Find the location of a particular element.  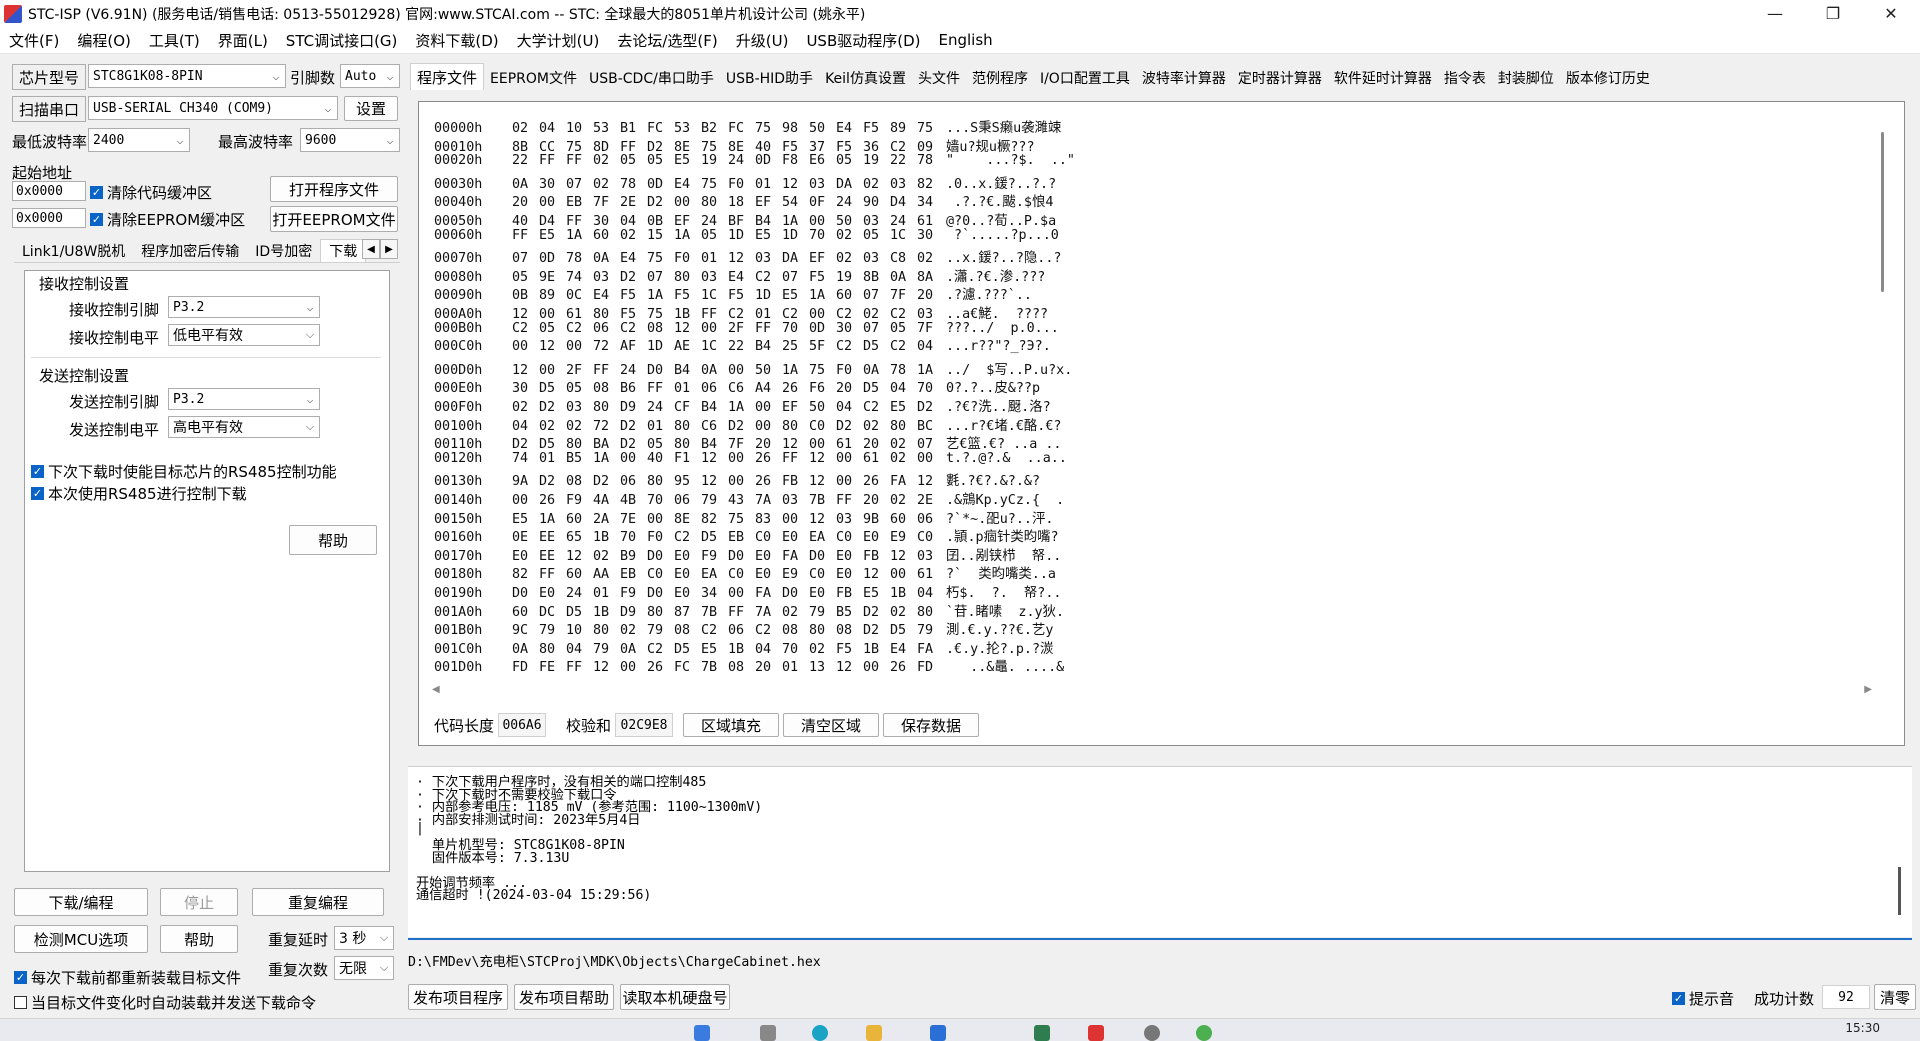

menu-english: English is located at coordinates (965, 40).